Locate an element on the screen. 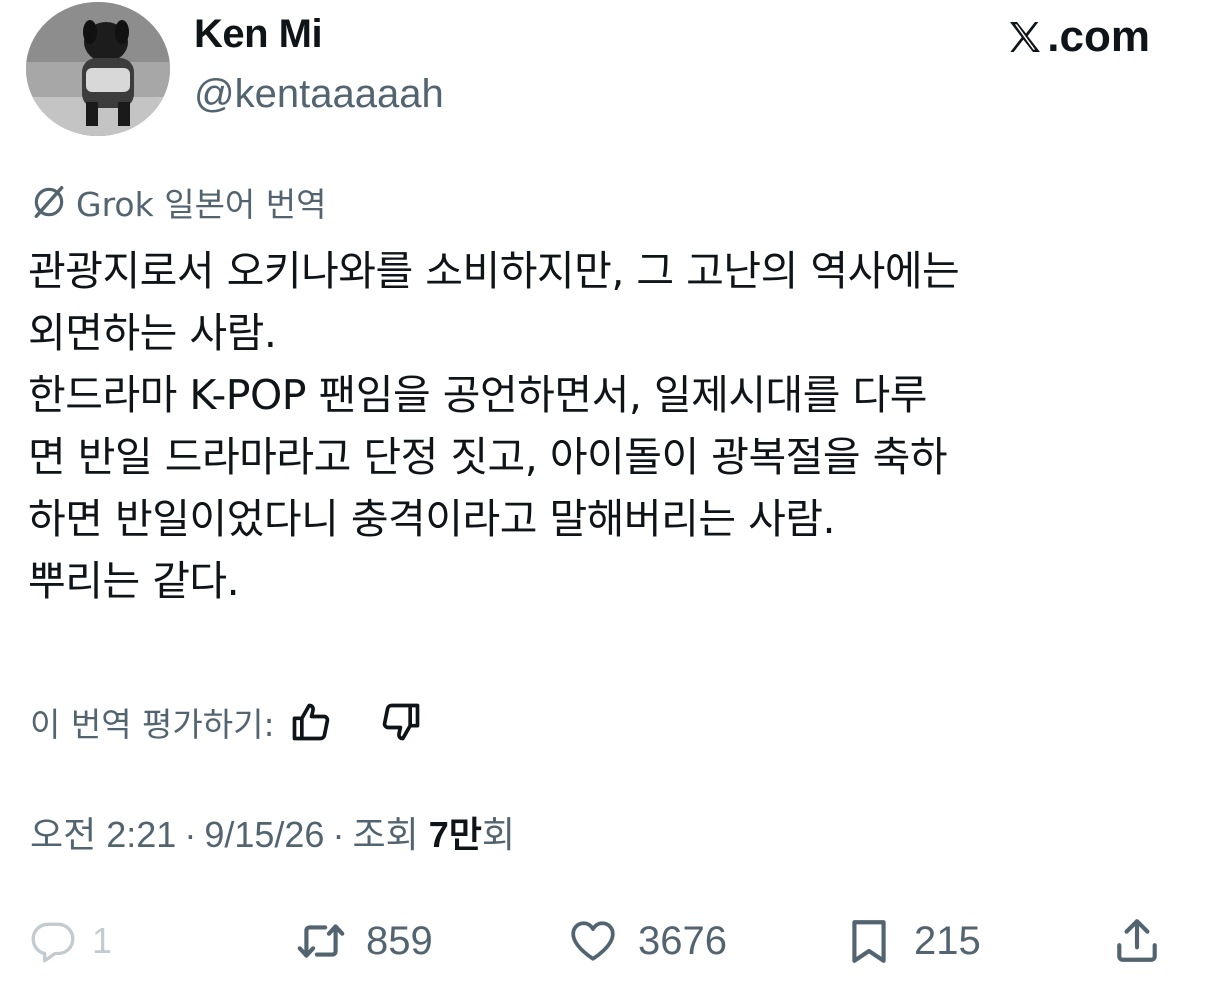 The width and height of the screenshot is (1206, 998). retweet-button: 859 is located at coordinates (364, 941).